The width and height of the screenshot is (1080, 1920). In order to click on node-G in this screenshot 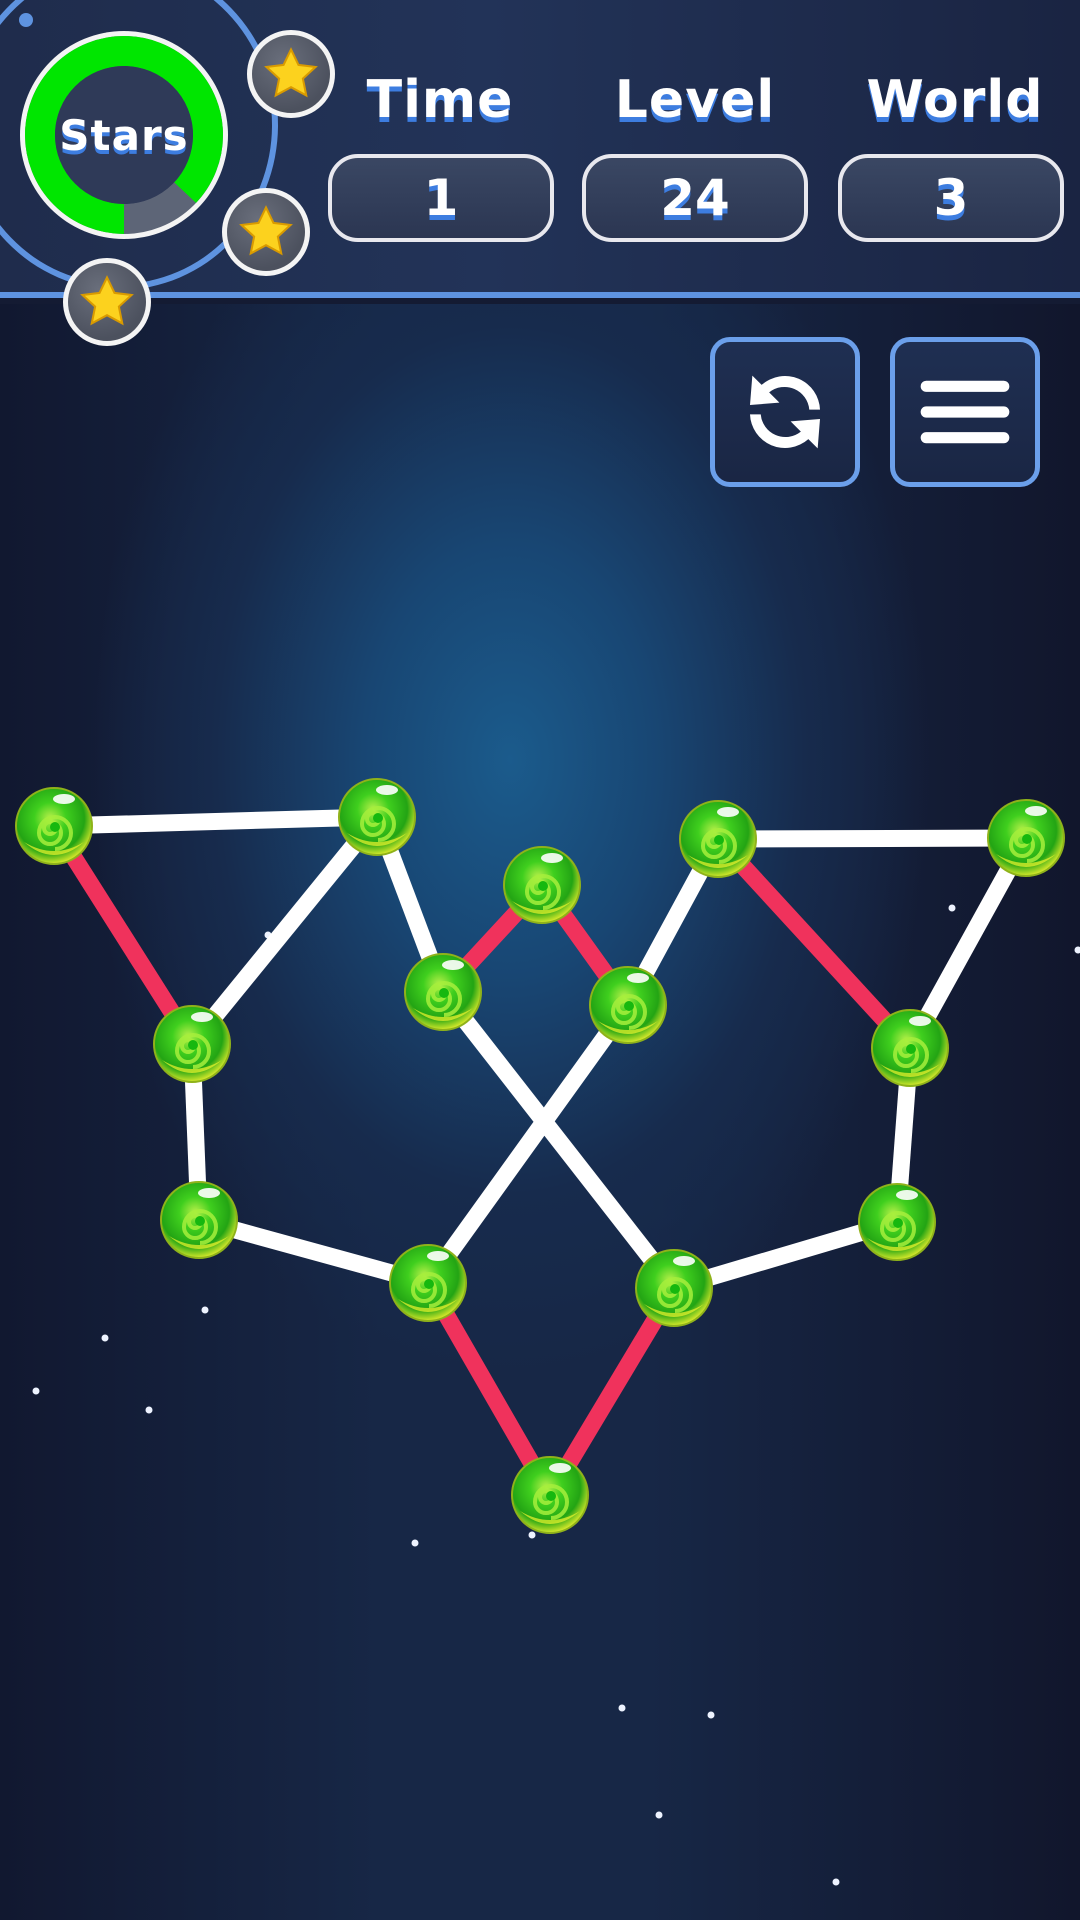, I will do `click(718, 839)`.